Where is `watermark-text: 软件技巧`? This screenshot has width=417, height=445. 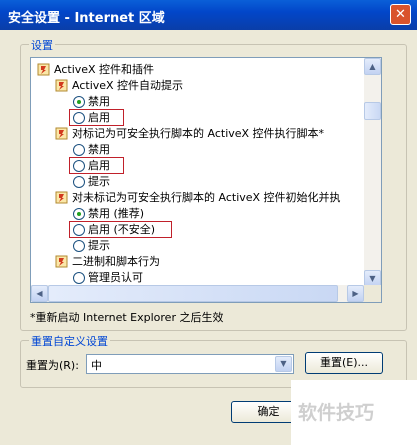
watermark-text: 软件技巧 is located at coordinates (336, 413).